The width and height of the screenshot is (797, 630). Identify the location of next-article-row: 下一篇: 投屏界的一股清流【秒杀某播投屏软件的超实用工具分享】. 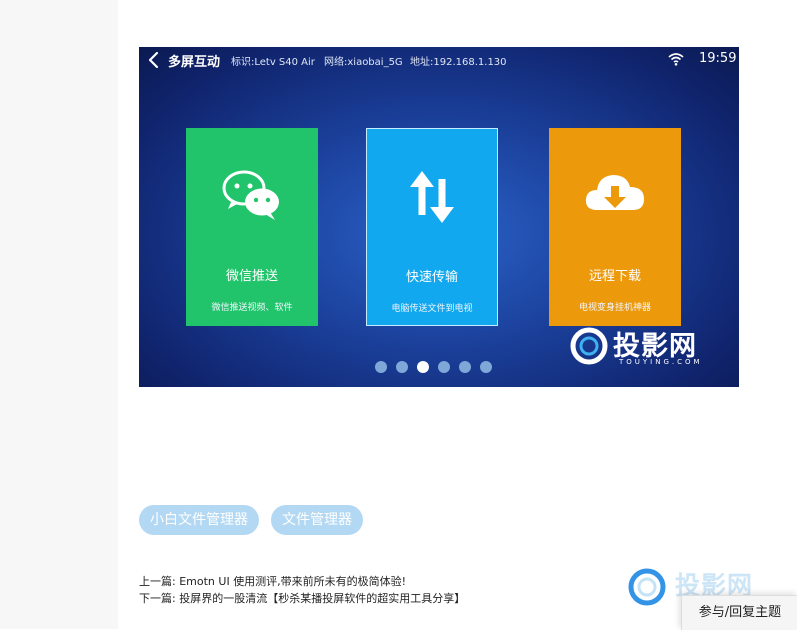
(302, 598).